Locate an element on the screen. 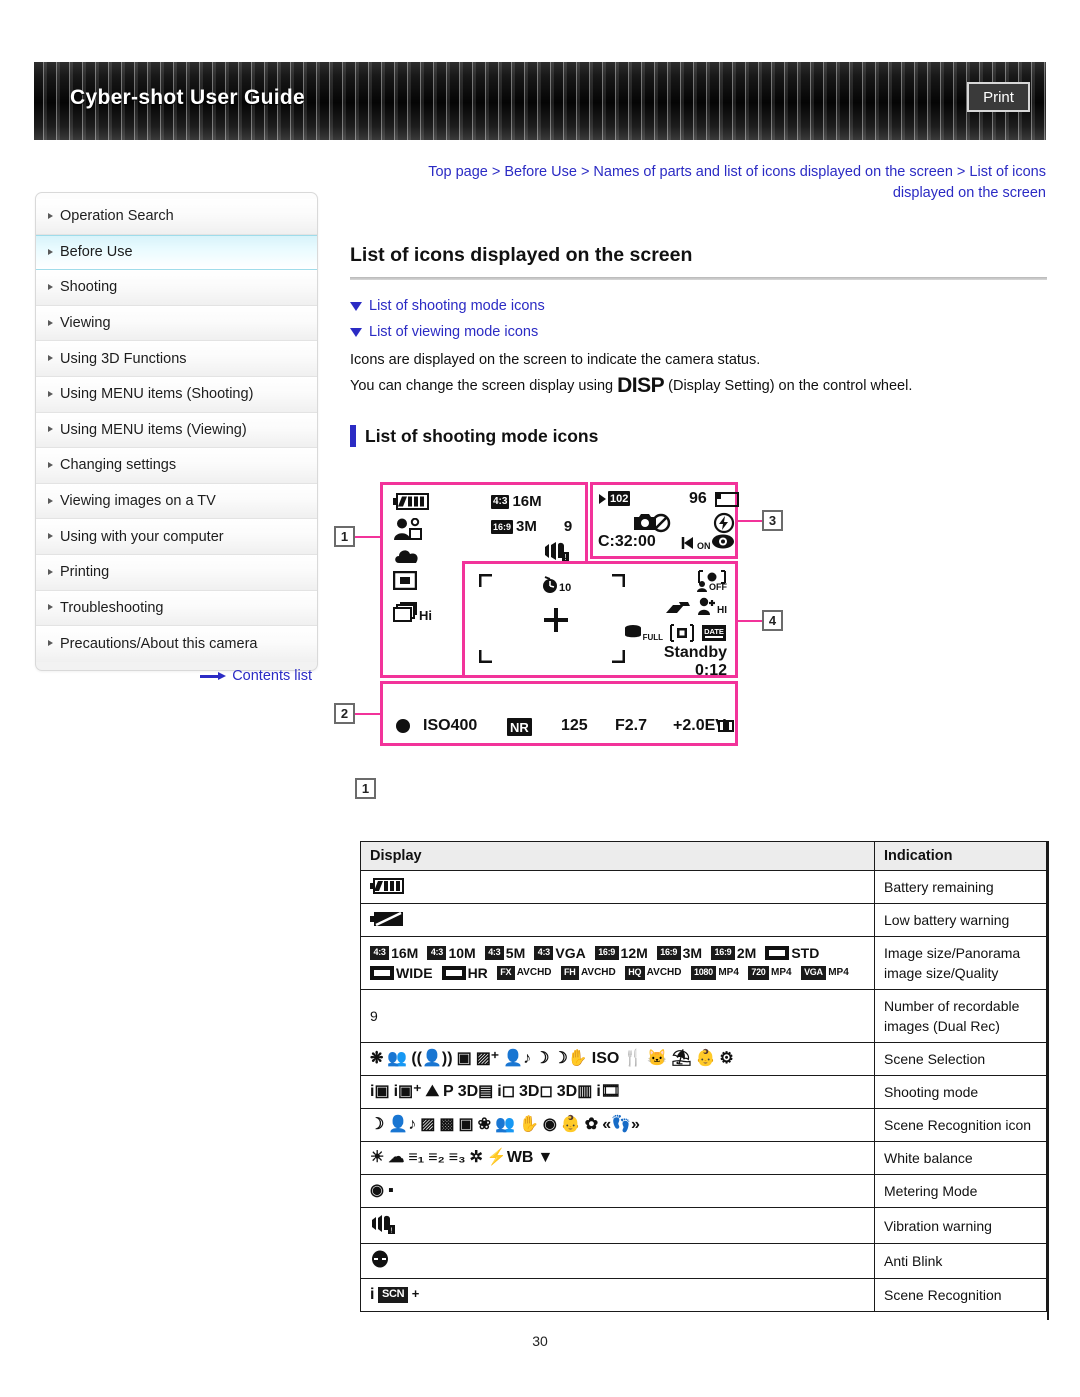  indication-cell: Shooting mode is located at coordinates (960, 1092).